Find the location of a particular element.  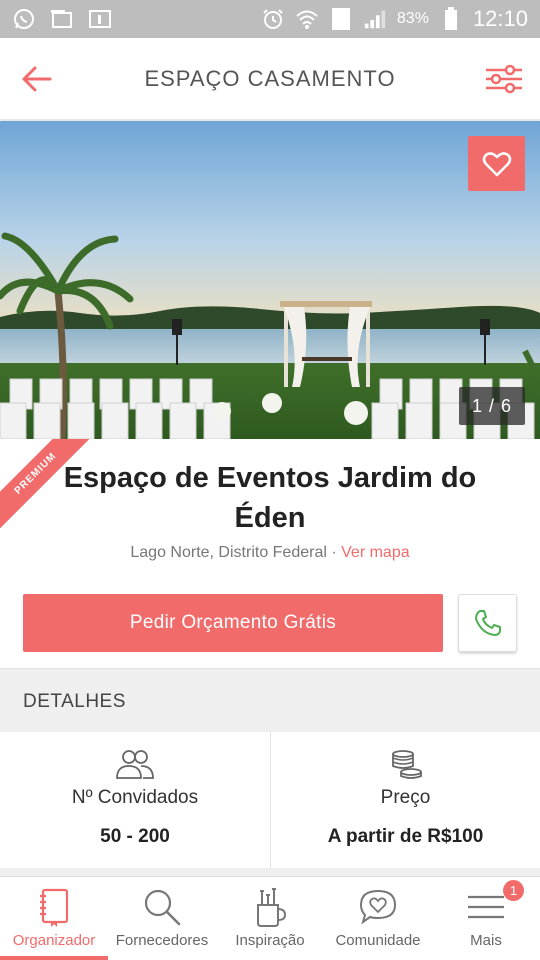

inspiration-icon is located at coordinates (272, 907).